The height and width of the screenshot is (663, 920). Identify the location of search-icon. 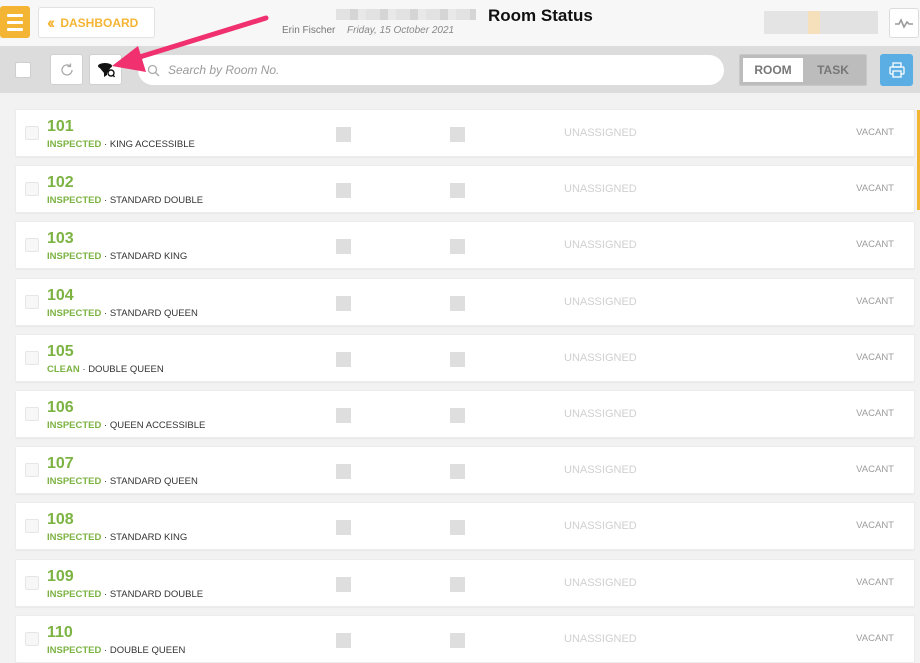
(153, 70).